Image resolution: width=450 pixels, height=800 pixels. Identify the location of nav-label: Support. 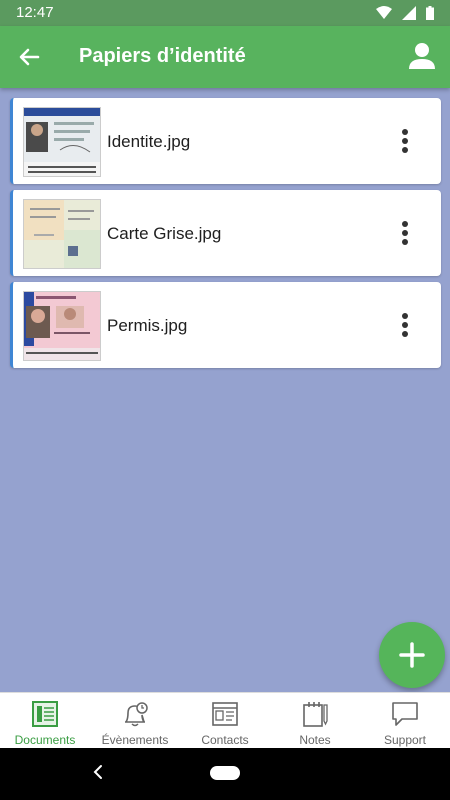
(405, 740).